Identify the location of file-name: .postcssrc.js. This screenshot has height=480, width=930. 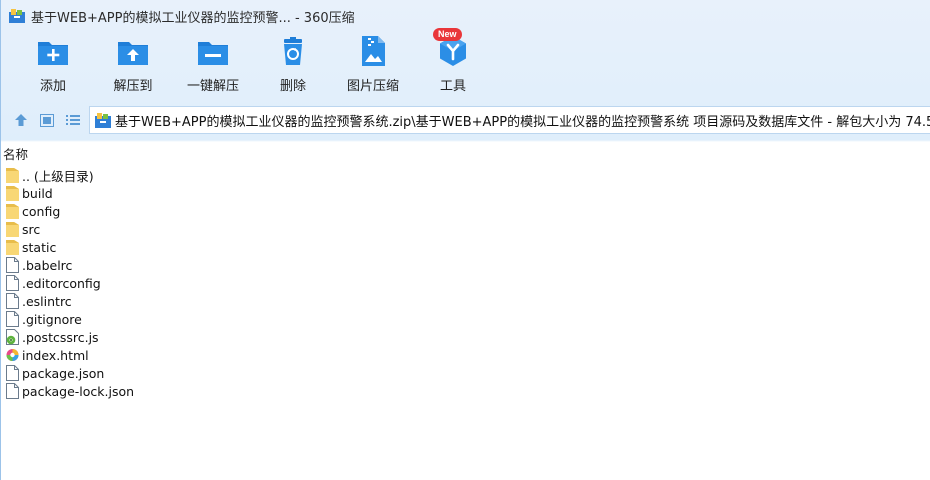
(60, 337).